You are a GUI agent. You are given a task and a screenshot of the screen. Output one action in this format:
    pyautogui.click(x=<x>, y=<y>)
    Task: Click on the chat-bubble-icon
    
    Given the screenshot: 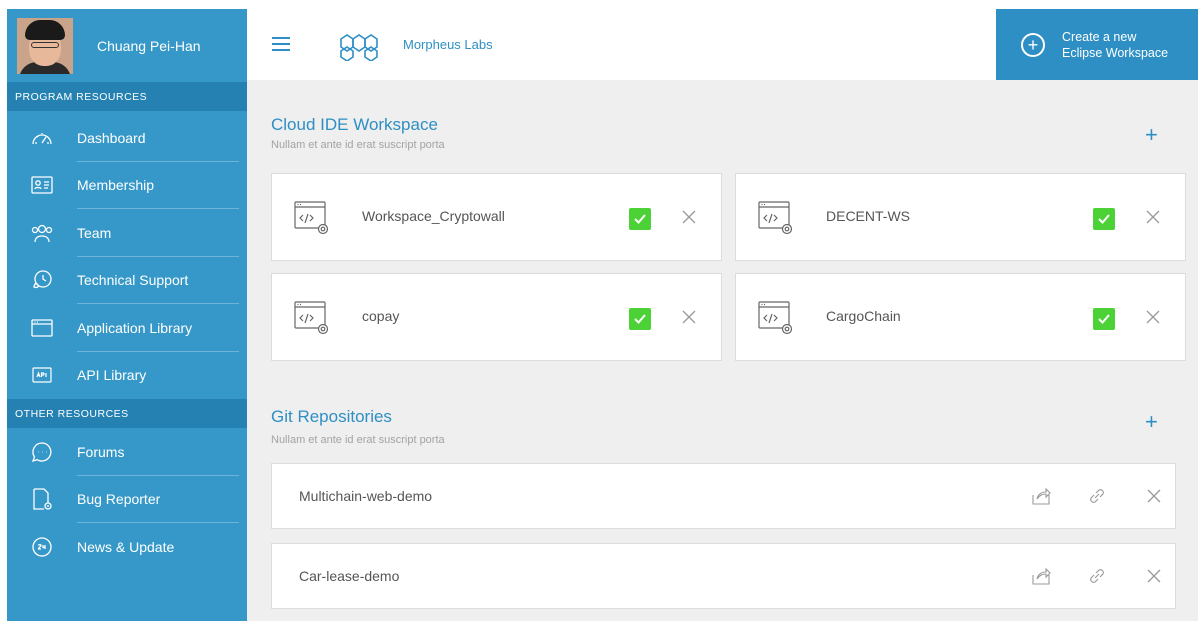 What is the action you would take?
    pyautogui.click(x=42, y=452)
    